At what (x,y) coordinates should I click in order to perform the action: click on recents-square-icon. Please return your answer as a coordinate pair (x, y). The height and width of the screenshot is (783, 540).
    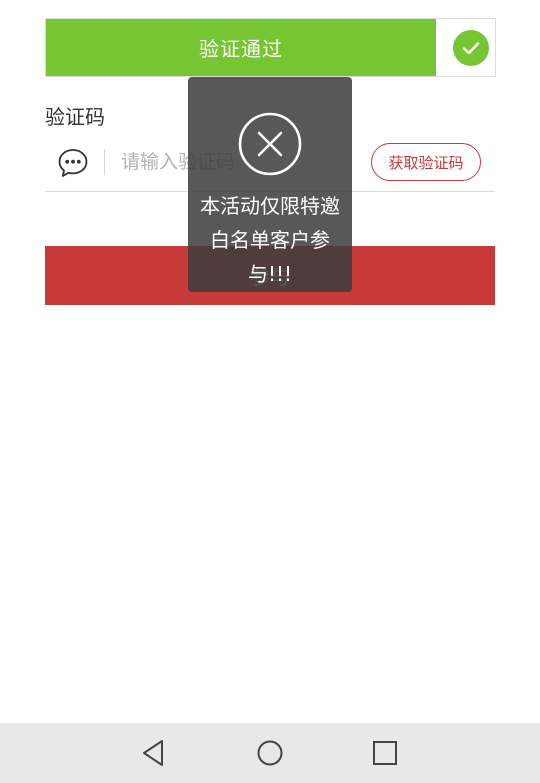
    Looking at the image, I should click on (385, 753).